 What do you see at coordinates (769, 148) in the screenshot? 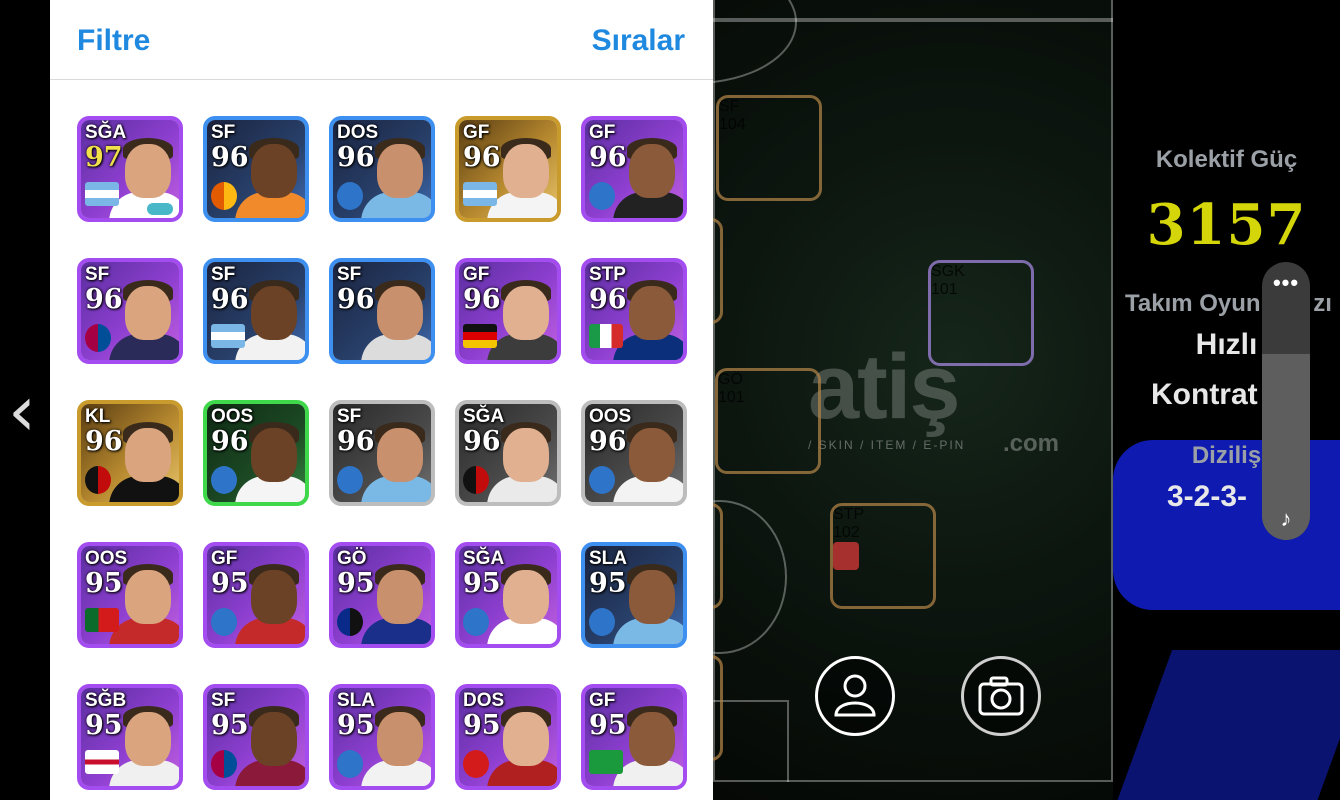
I see `pitch-player-card: SF 104` at bounding box center [769, 148].